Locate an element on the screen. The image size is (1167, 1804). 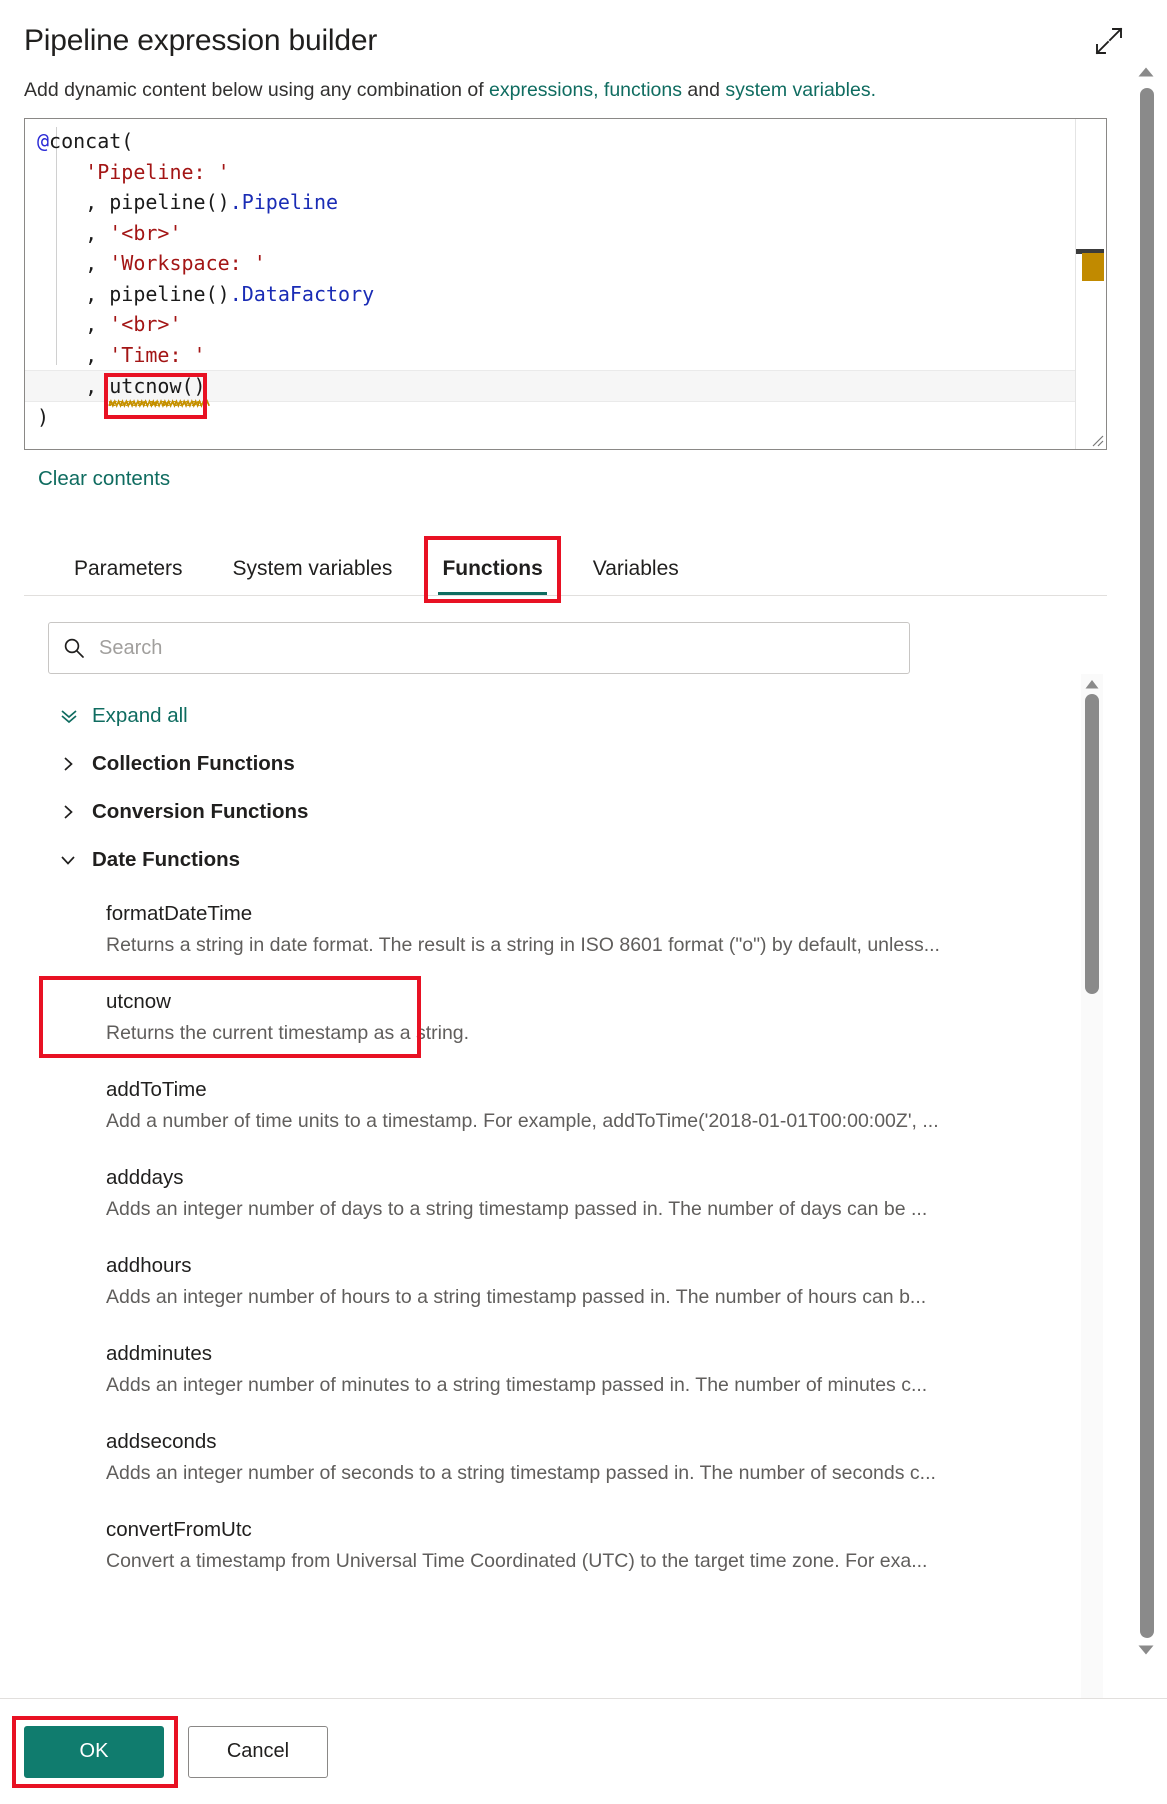
tab-label: Variables is located at coordinates (635, 568).